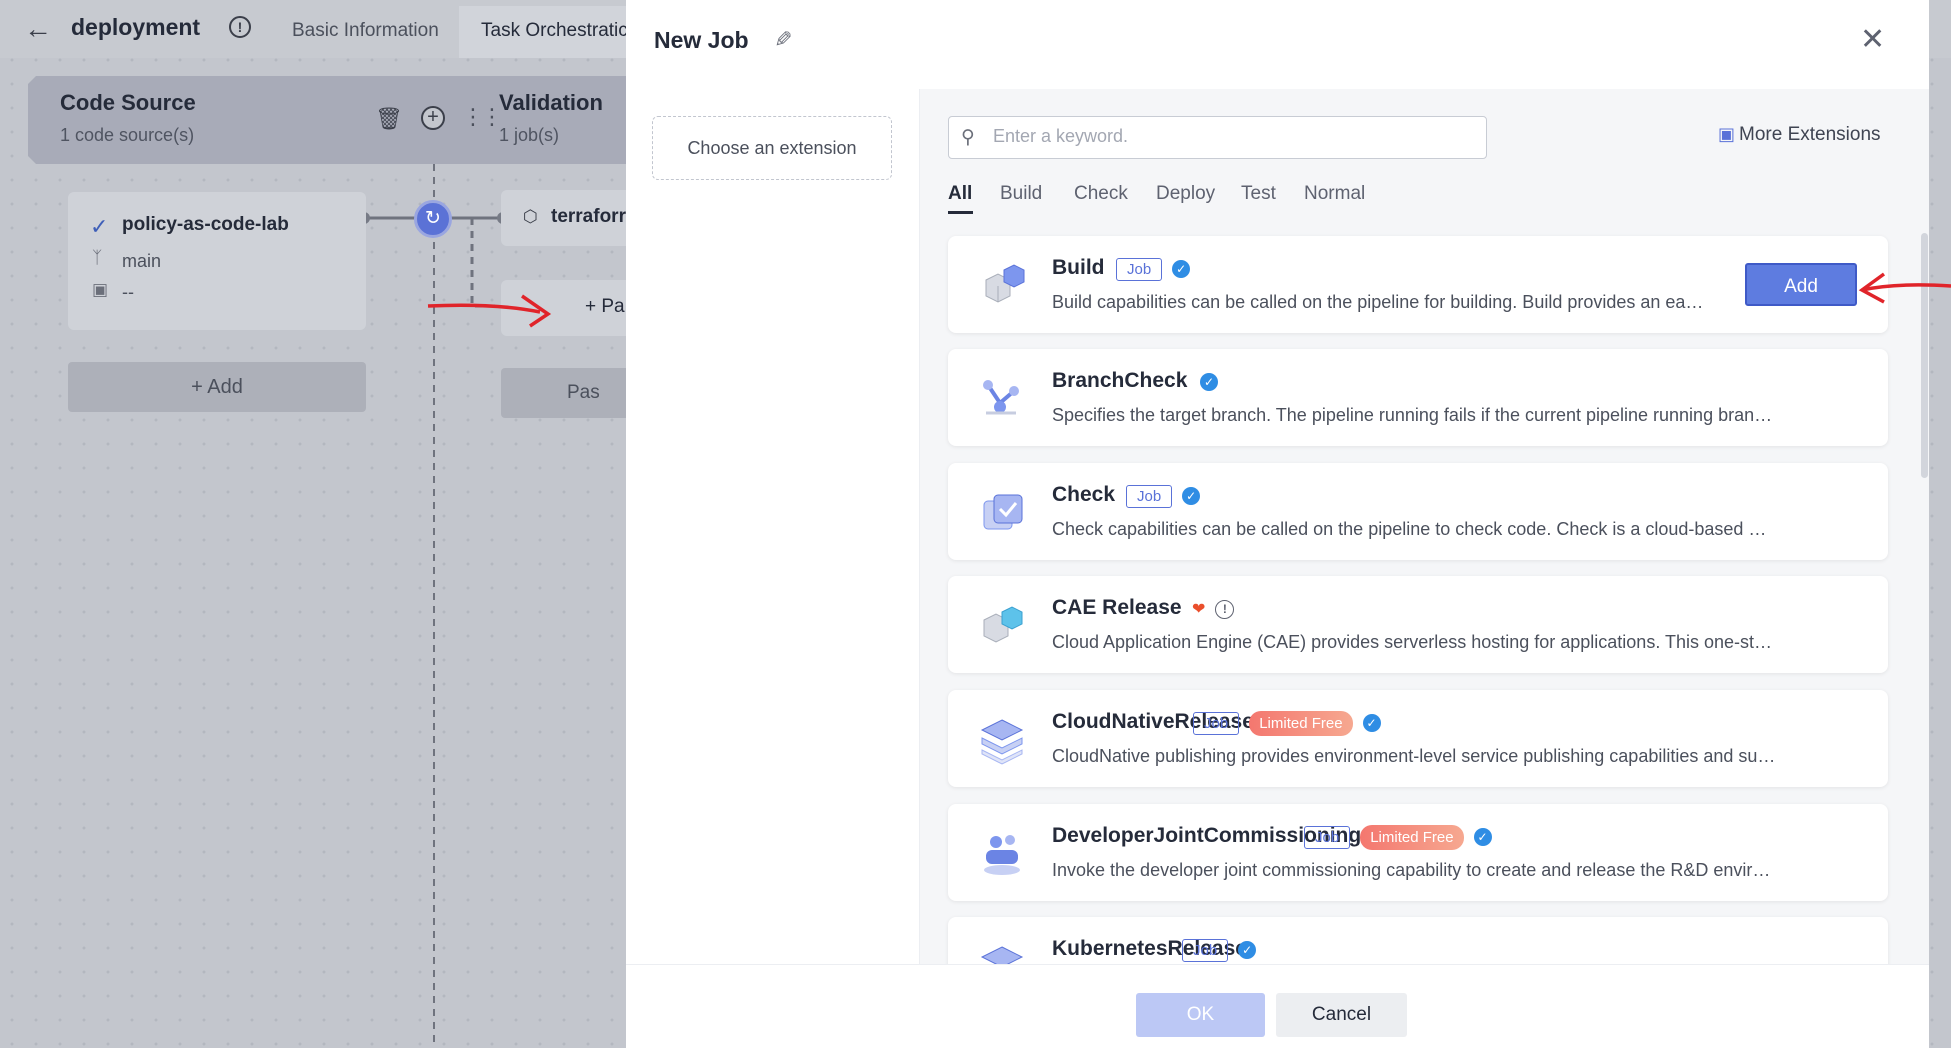 The height and width of the screenshot is (1048, 1951). I want to click on extension-item-kubernetes-release: KubernetesRelease Job ✓, so click(1418, 940).